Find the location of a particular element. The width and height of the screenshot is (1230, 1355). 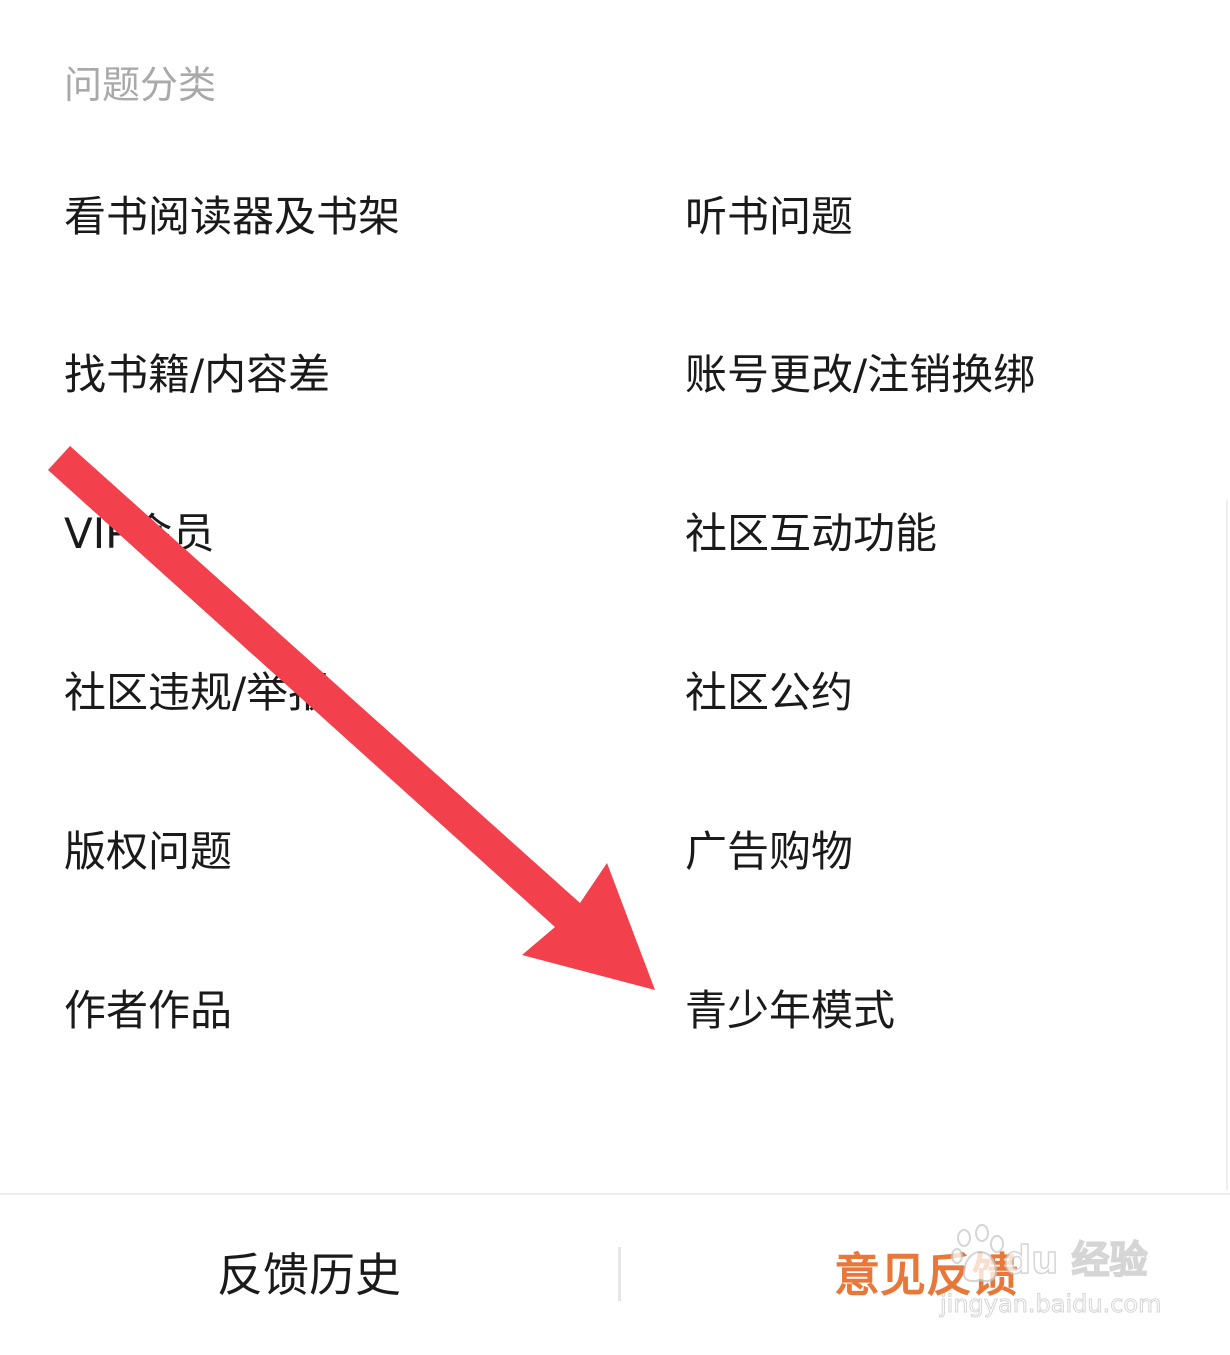

bottom-divider is located at coordinates (619, 1274).